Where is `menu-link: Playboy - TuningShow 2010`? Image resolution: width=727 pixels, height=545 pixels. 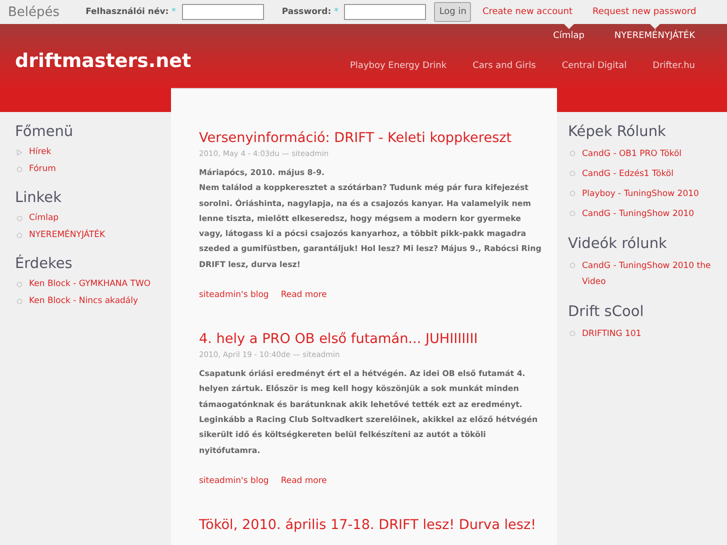 menu-link: Playboy - TuningShow 2010 is located at coordinates (640, 194).